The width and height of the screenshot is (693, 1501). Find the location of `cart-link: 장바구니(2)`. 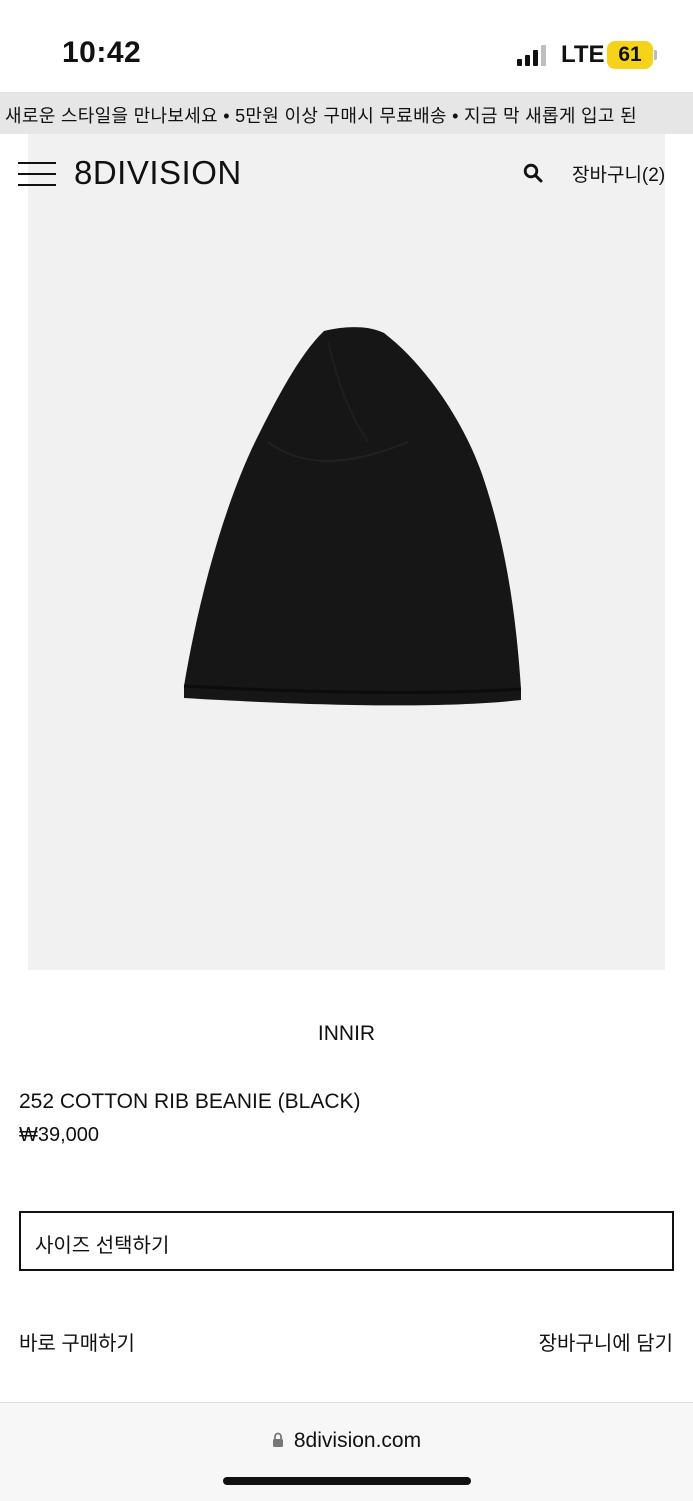

cart-link: 장바구니(2) is located at coordinates (618, 173).